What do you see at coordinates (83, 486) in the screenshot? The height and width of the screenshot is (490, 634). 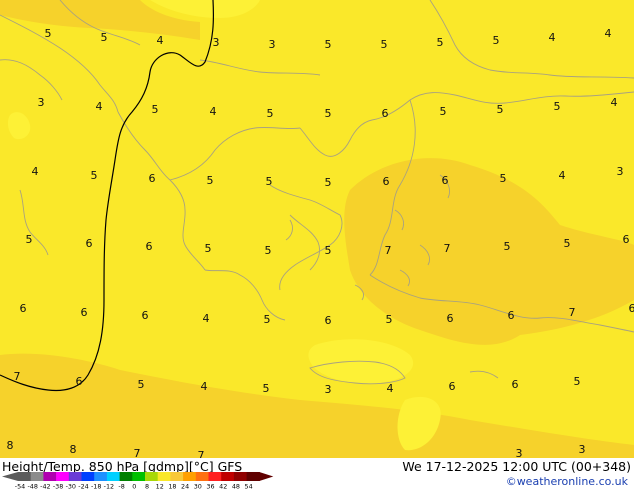 I see `colorbar-tick-label: -24` at bounding box center [83, 486].